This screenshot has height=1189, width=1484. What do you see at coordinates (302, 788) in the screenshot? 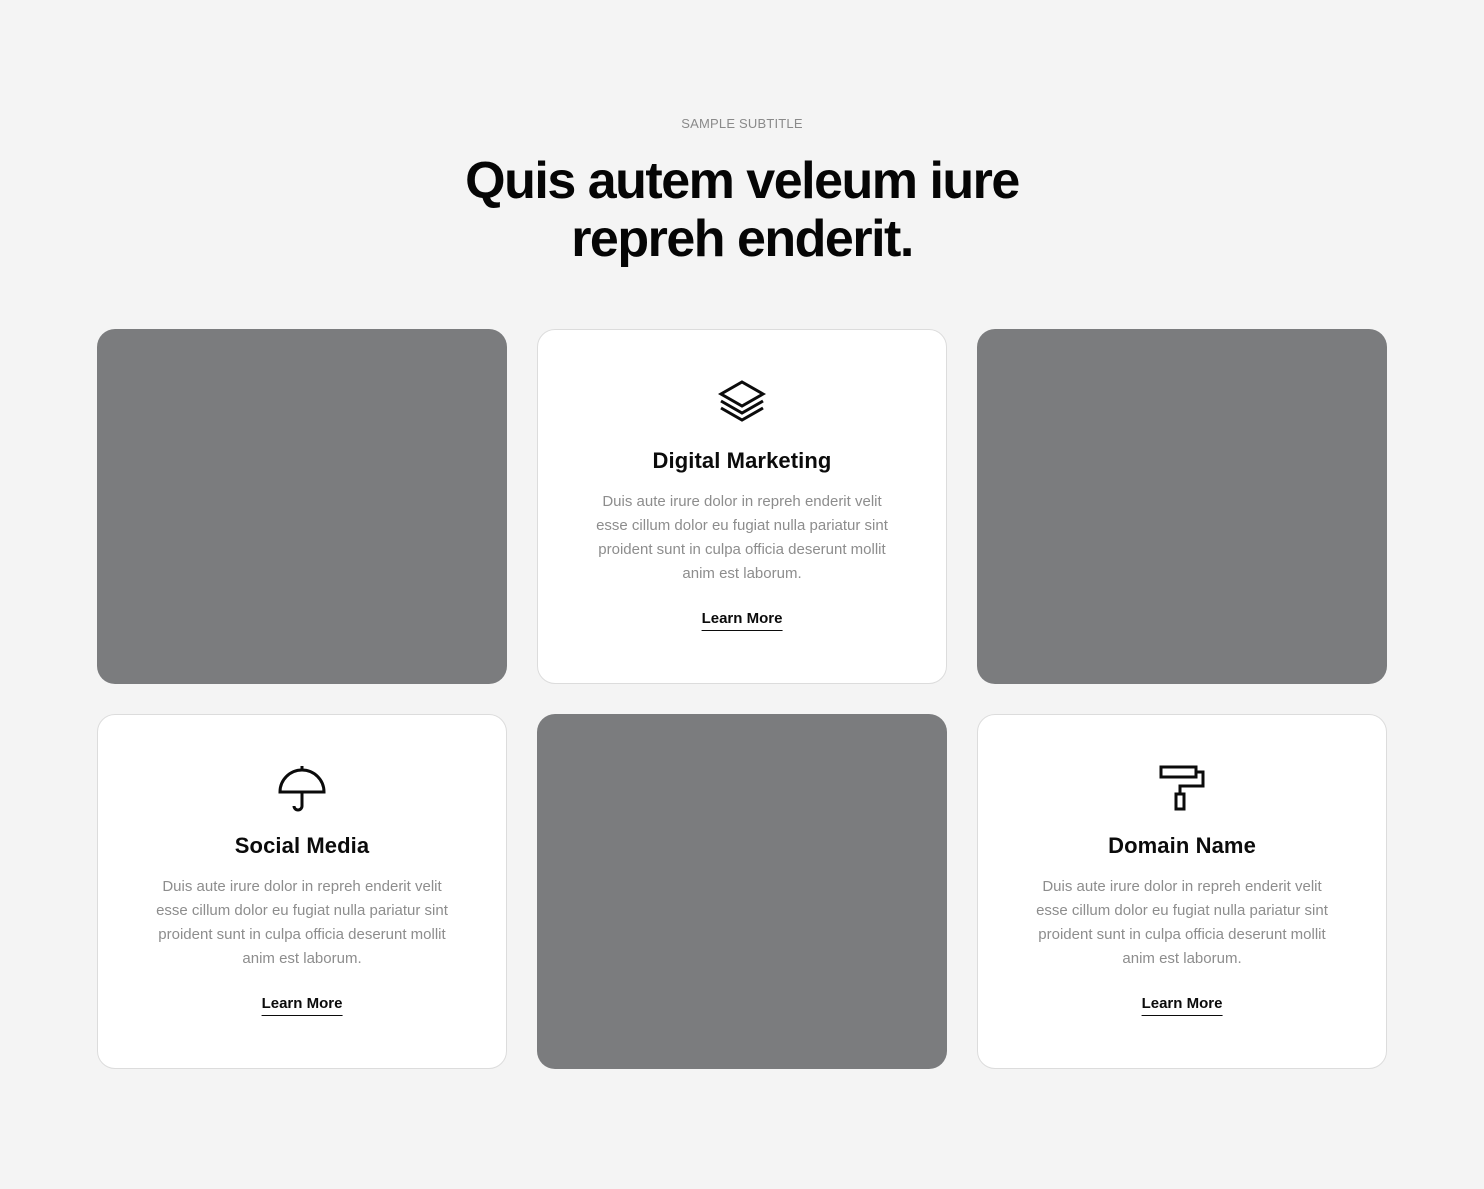
I see `umbrella-icon` at bounding box center [302, 788].